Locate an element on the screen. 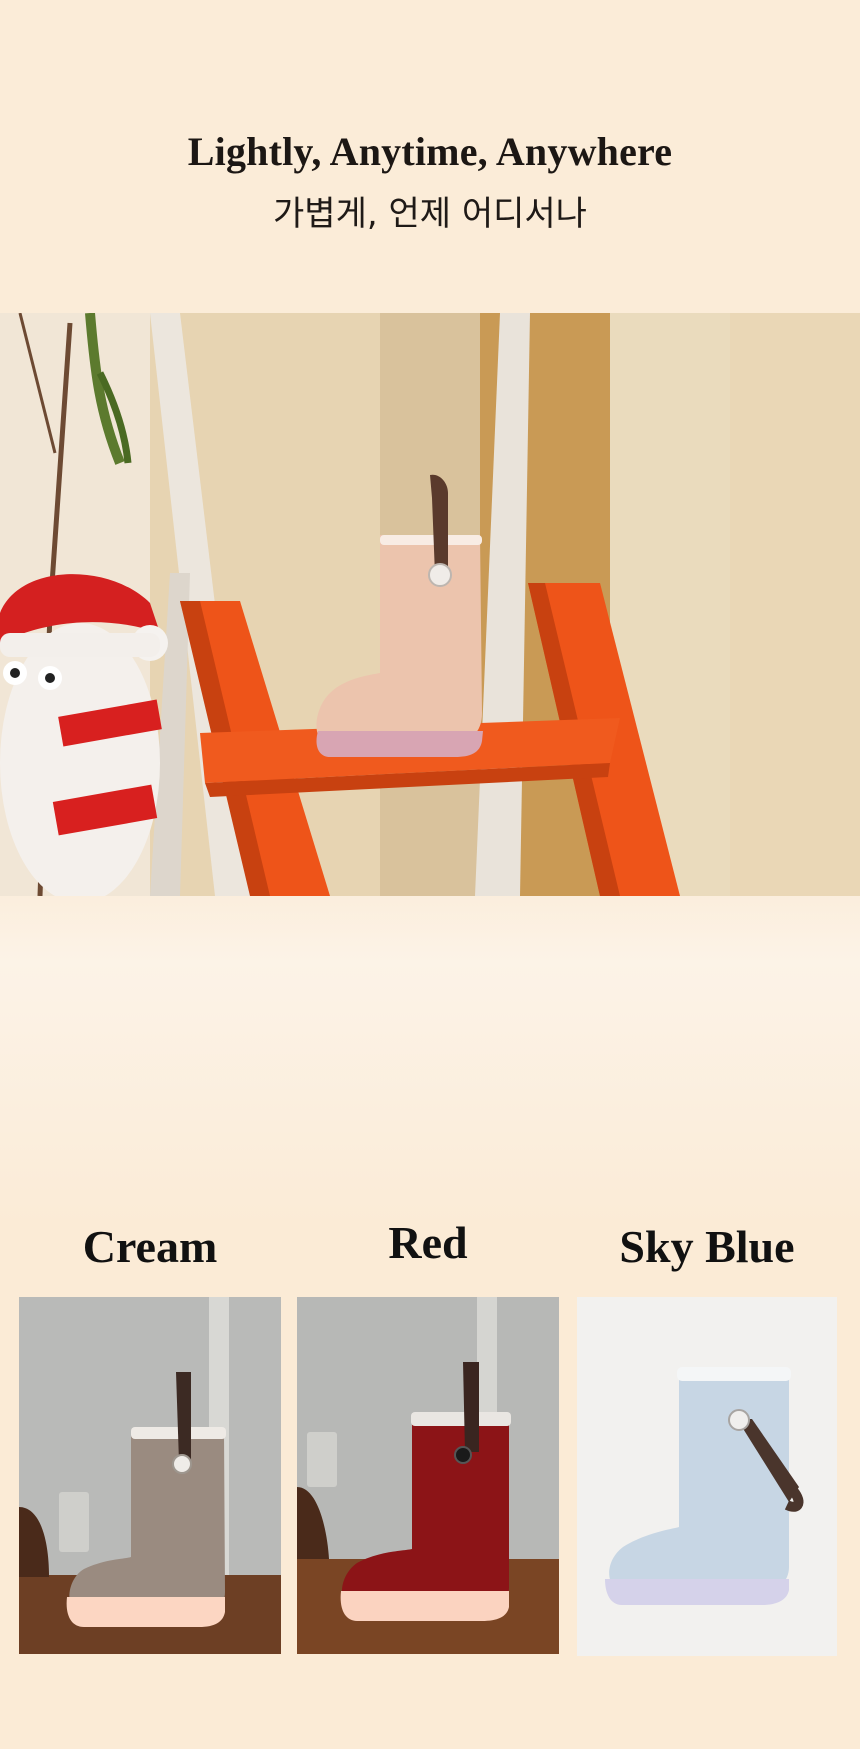  hero-subtitle: 가볍게, 언제 어디서나 is located at coordinates (430, 214).